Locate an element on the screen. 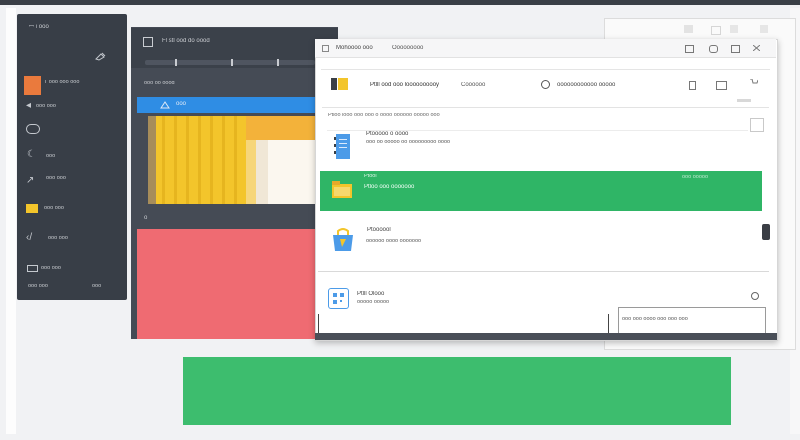 This screenshot has width=800, height=440. item-subtitle: ooo oo ooooo oo ooooooooo oooo is located at coordinates (408, 142).